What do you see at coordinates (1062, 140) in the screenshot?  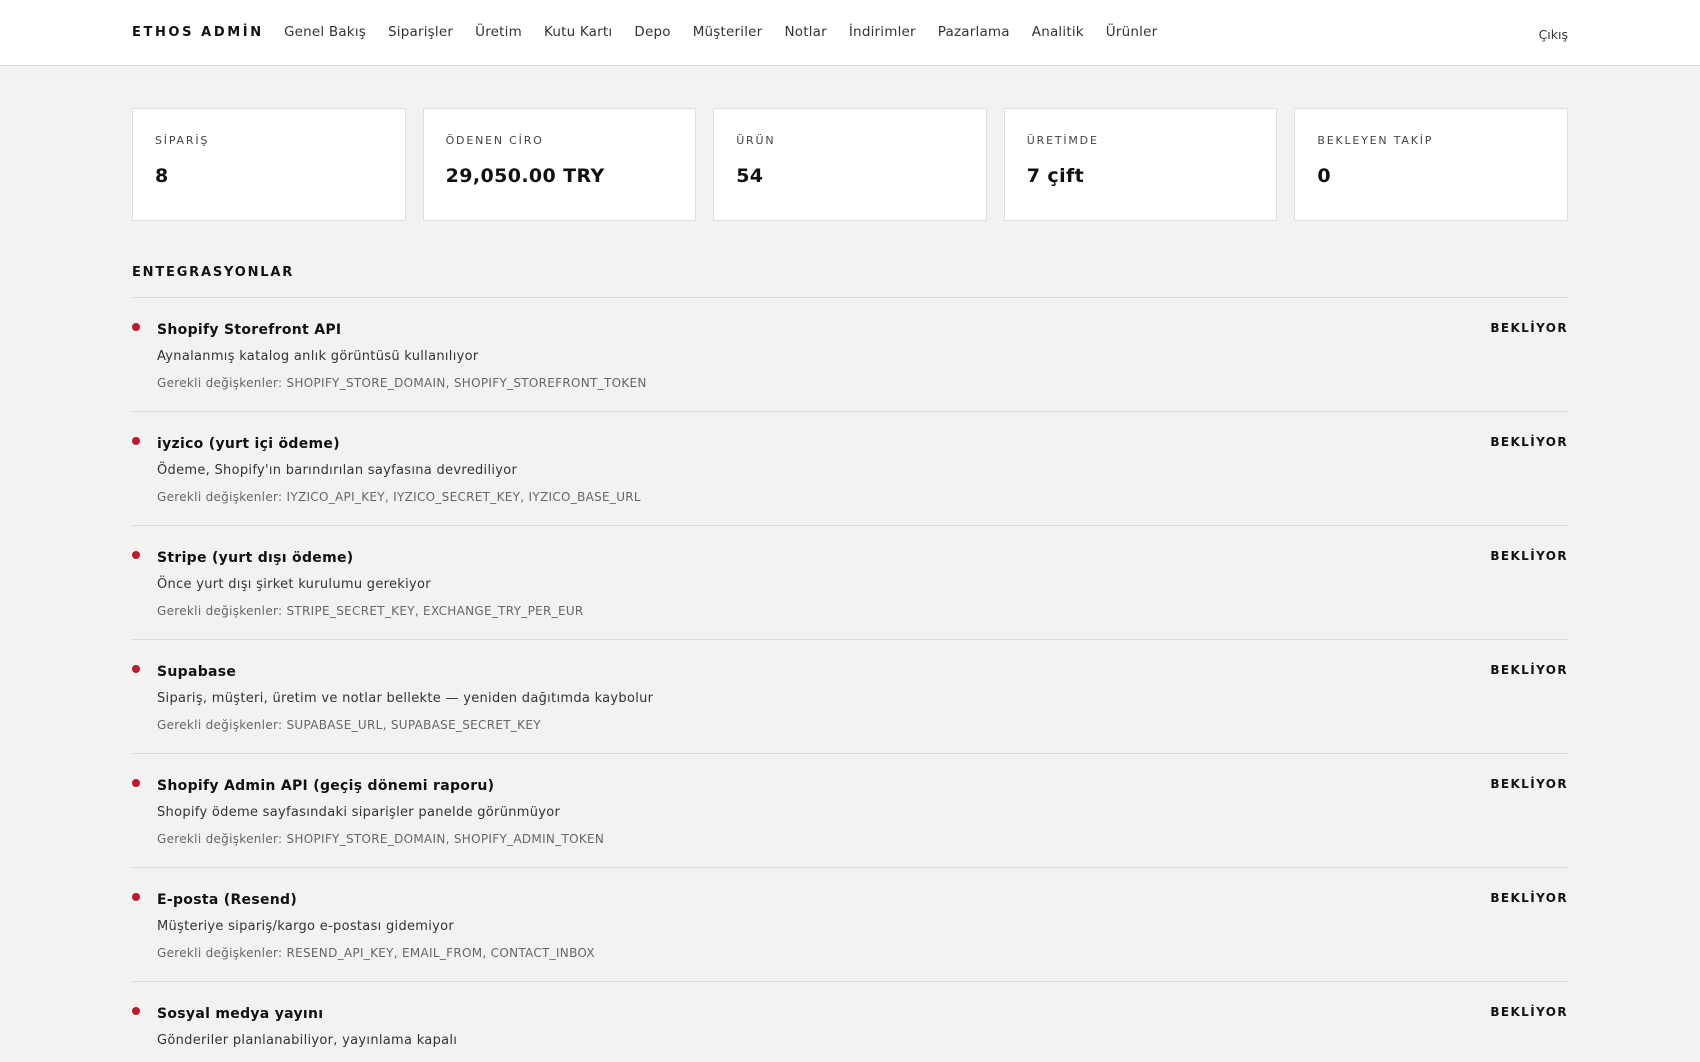 I see `stat-label: ÜRETİMDE` at bounding box center [1062, 140].